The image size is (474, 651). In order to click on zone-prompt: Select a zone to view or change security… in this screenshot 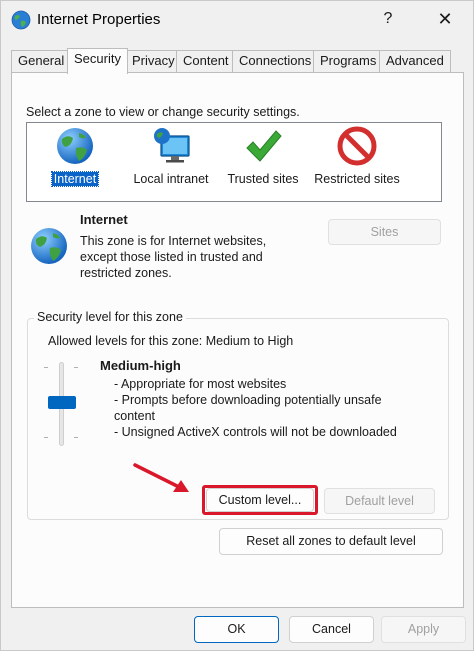, I will do `click(163, 112)`.